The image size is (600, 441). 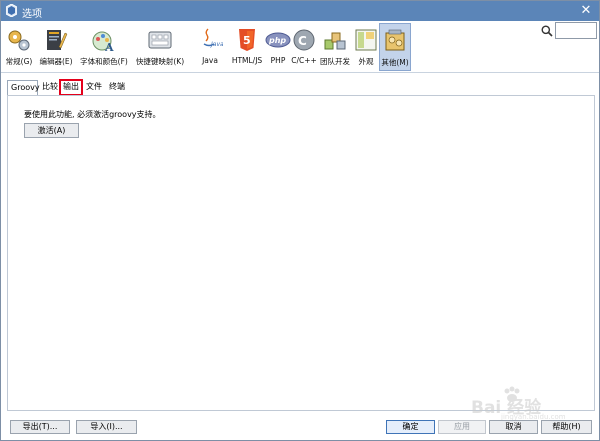 I want to click on misc-icon, so click(x=395, y=40).